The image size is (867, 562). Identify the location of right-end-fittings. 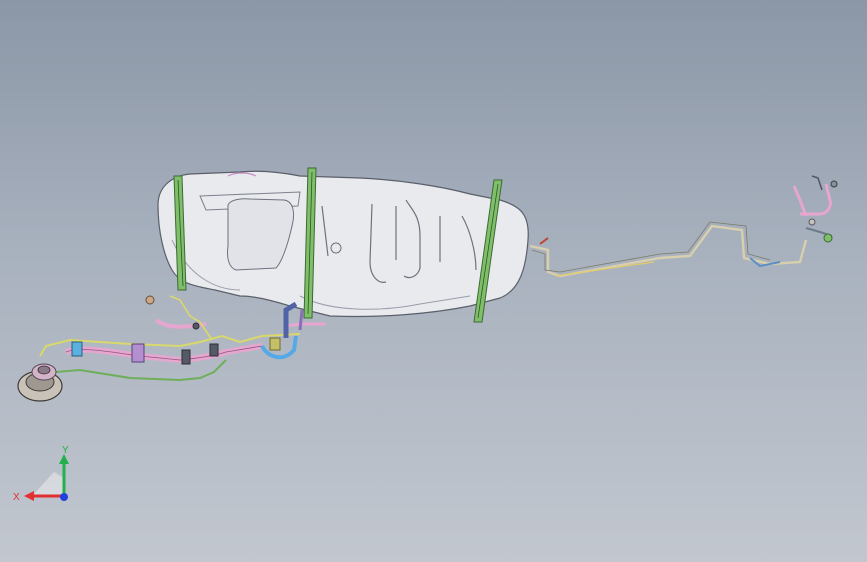
(815, 209).